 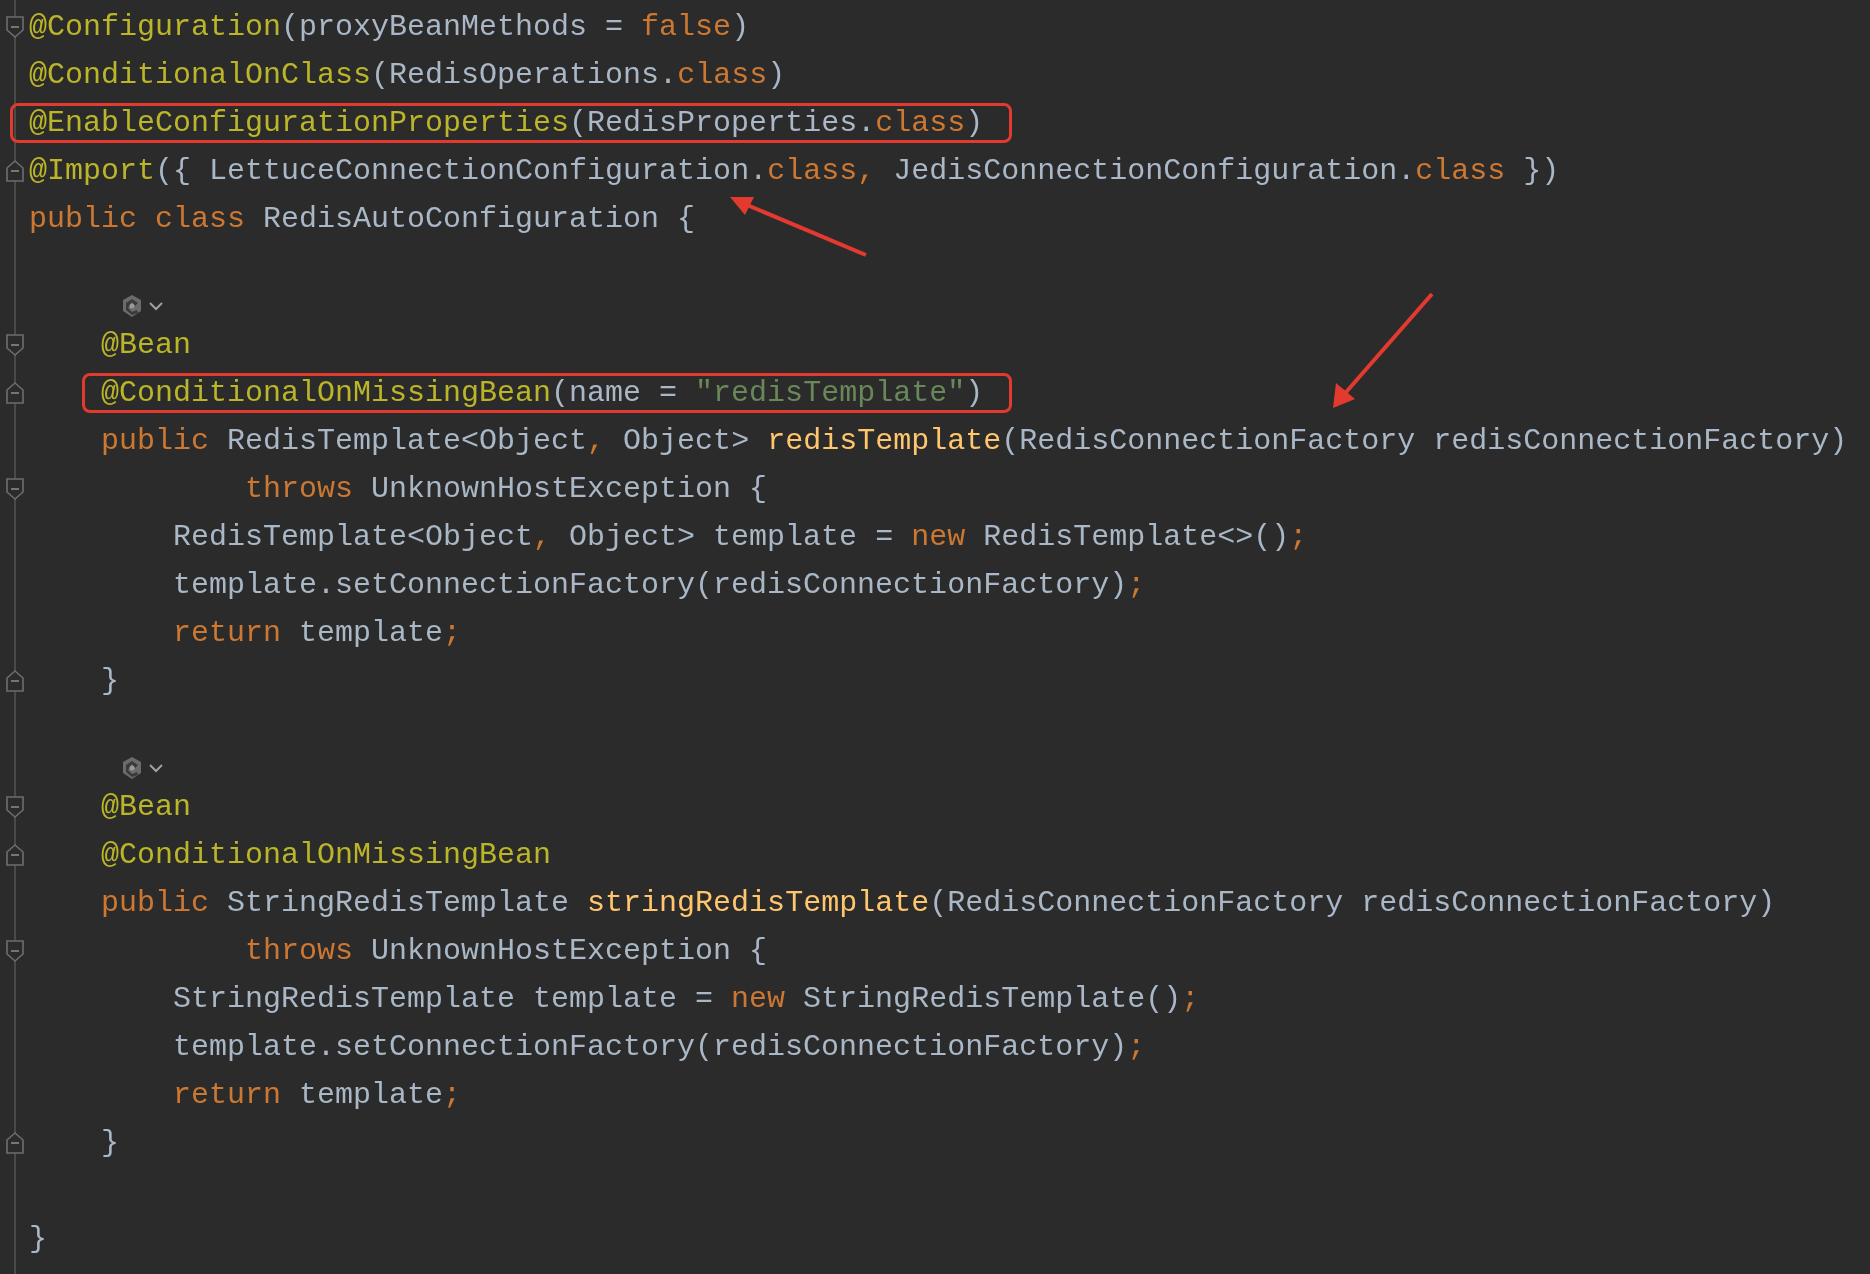 What do you see at coordinates (389, 27) in the screenshot?
I see `code-line: @Configuration(proxyBeanMethods = false)` at bounding box center [389, 27].